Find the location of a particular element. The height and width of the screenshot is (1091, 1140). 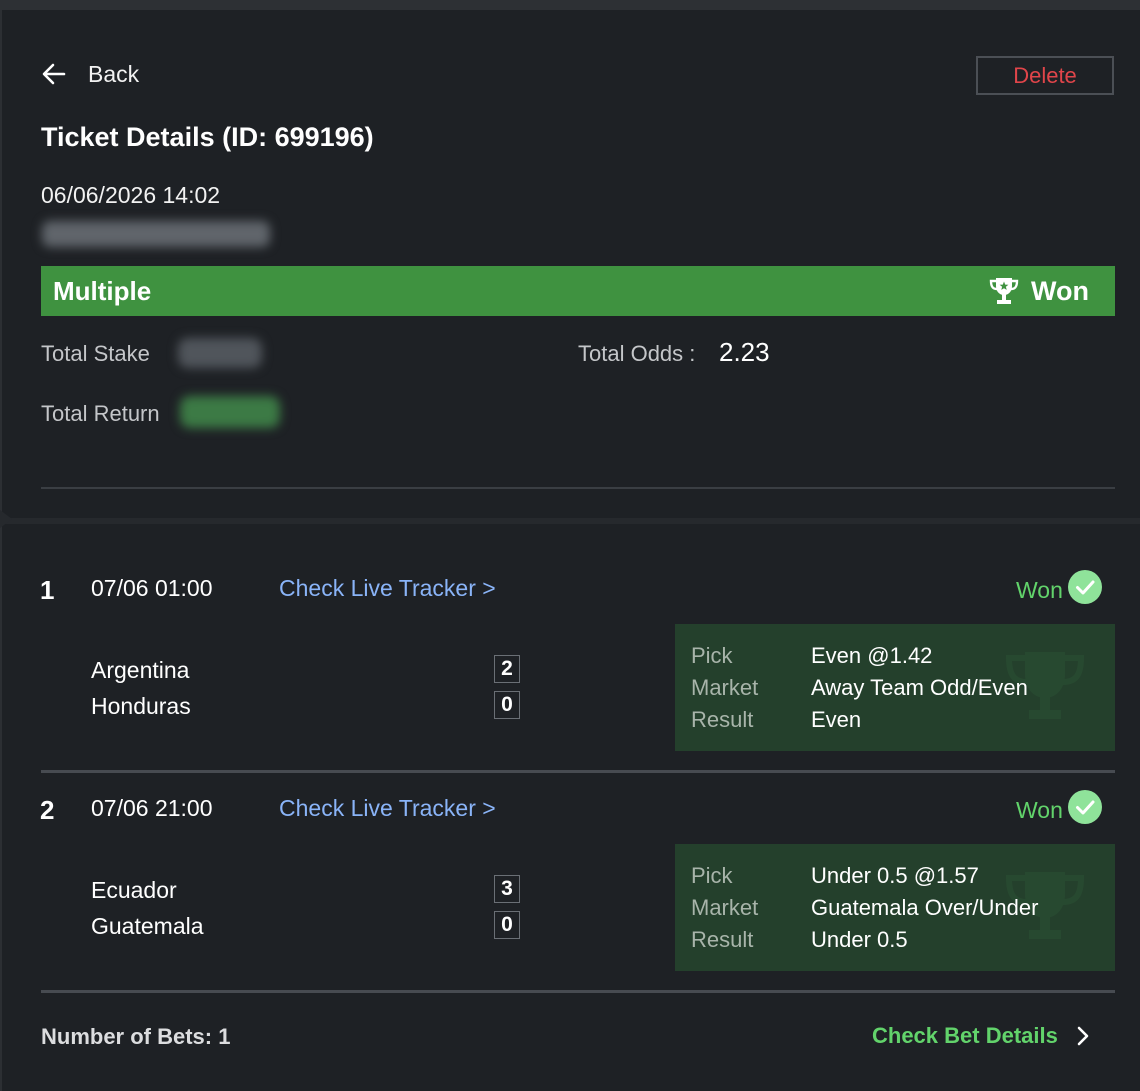

redacted-total-stake is located at coordinates (220, 353).